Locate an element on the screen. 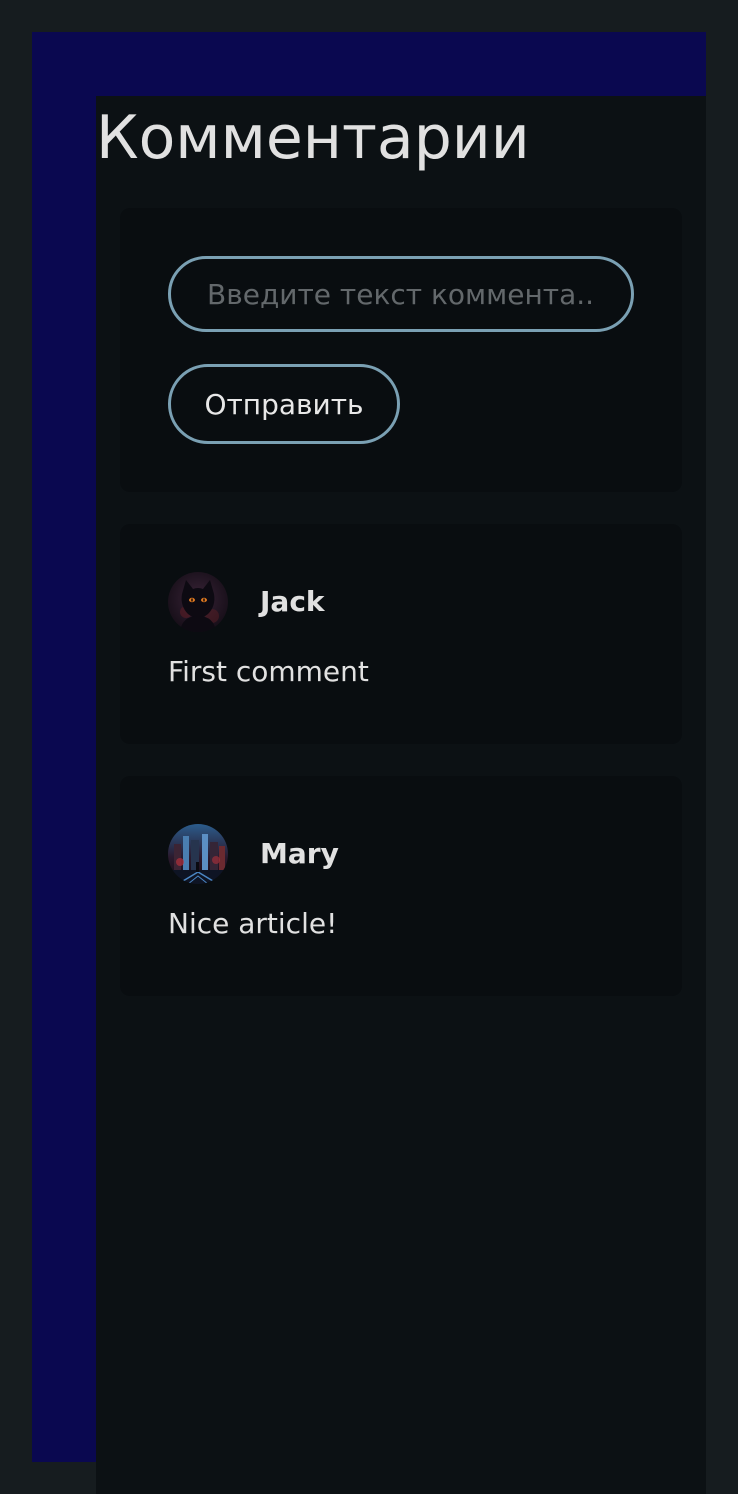  comment-text: Nice article! is located at coordinates (253, 923).